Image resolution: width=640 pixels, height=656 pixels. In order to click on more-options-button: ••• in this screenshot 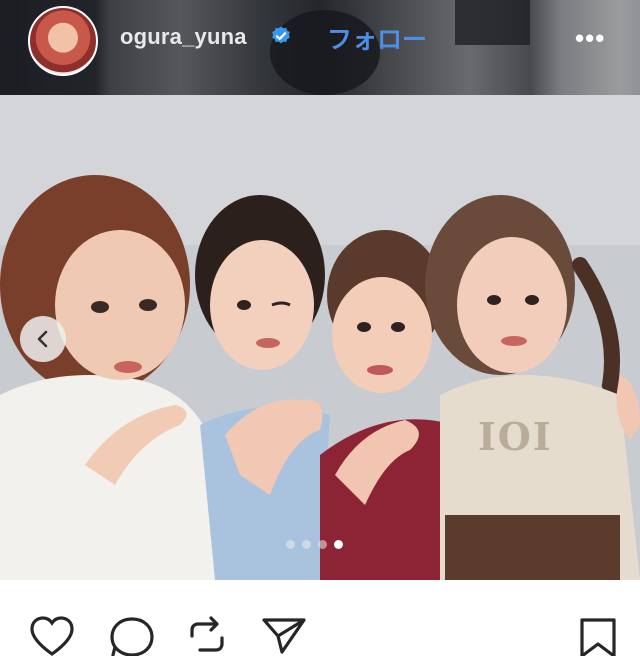, I will do `click(590, 38)`.